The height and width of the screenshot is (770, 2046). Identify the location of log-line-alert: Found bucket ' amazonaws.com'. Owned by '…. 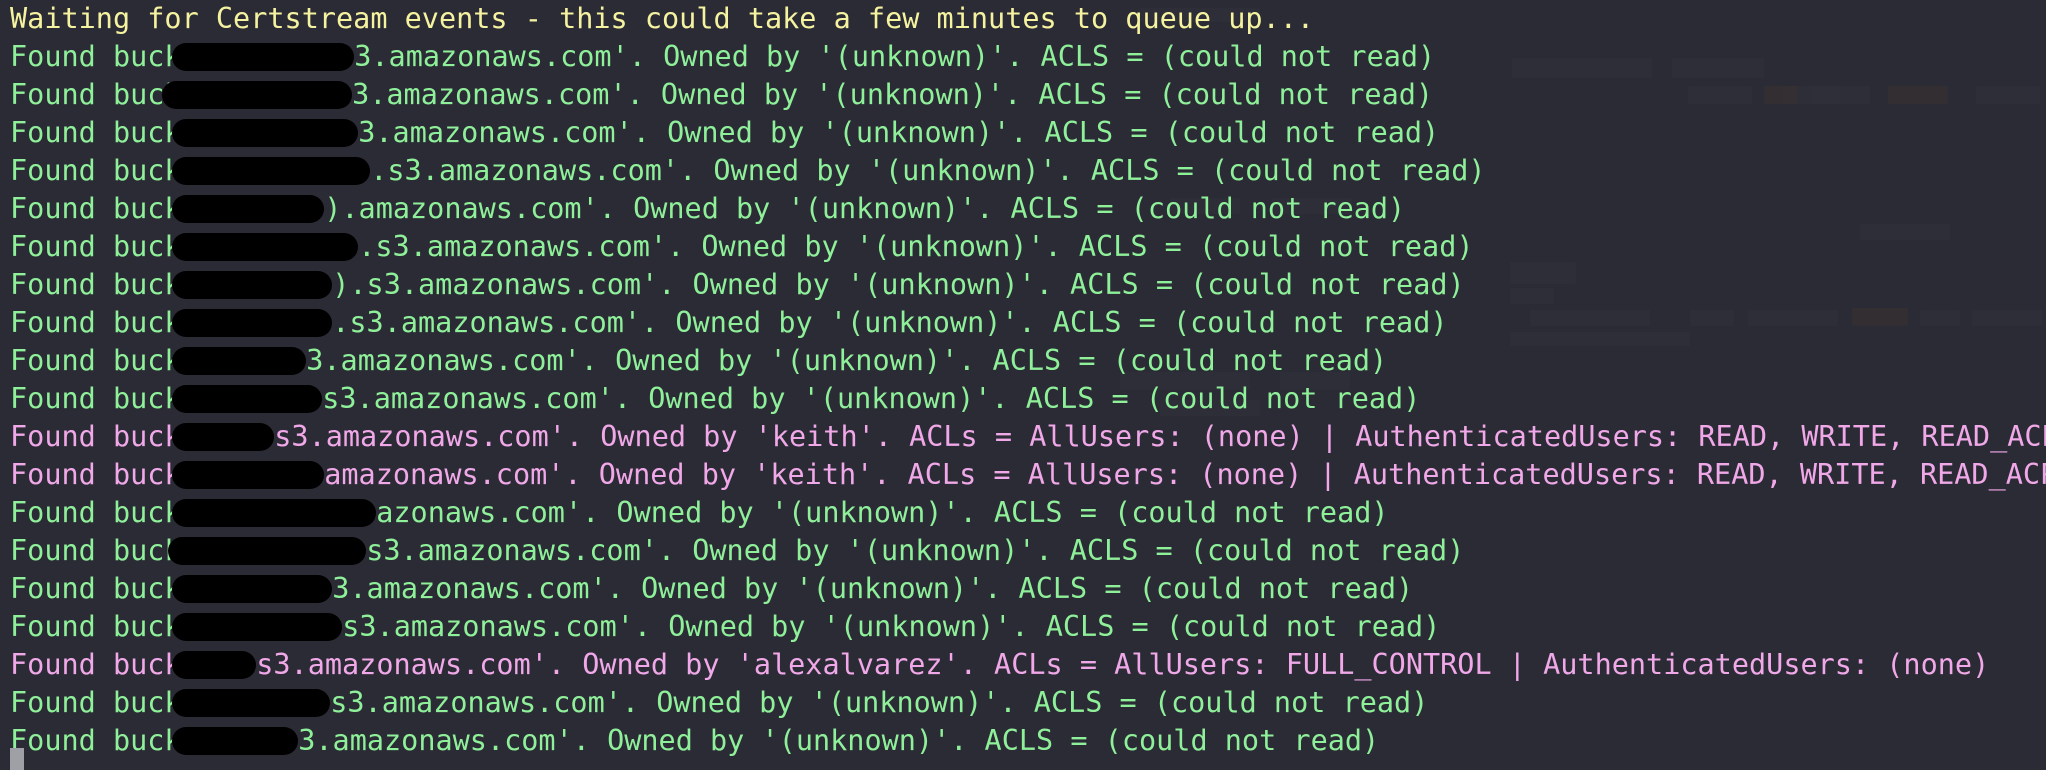
(1023, 475).